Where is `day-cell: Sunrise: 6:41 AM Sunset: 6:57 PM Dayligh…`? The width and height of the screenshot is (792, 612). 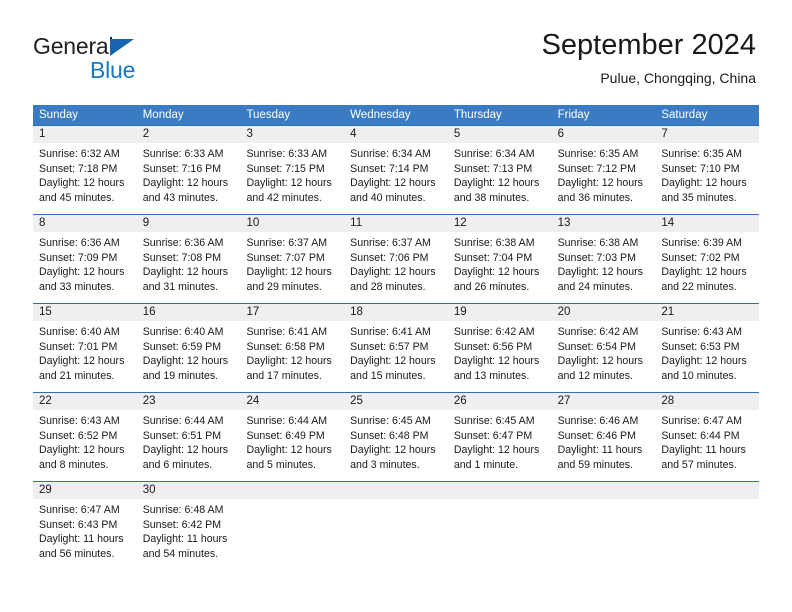 day-cell: Sunrise: 6:41 AM Sunset: 6:57 PM Dayligh… is located at coordinates (396, 356).